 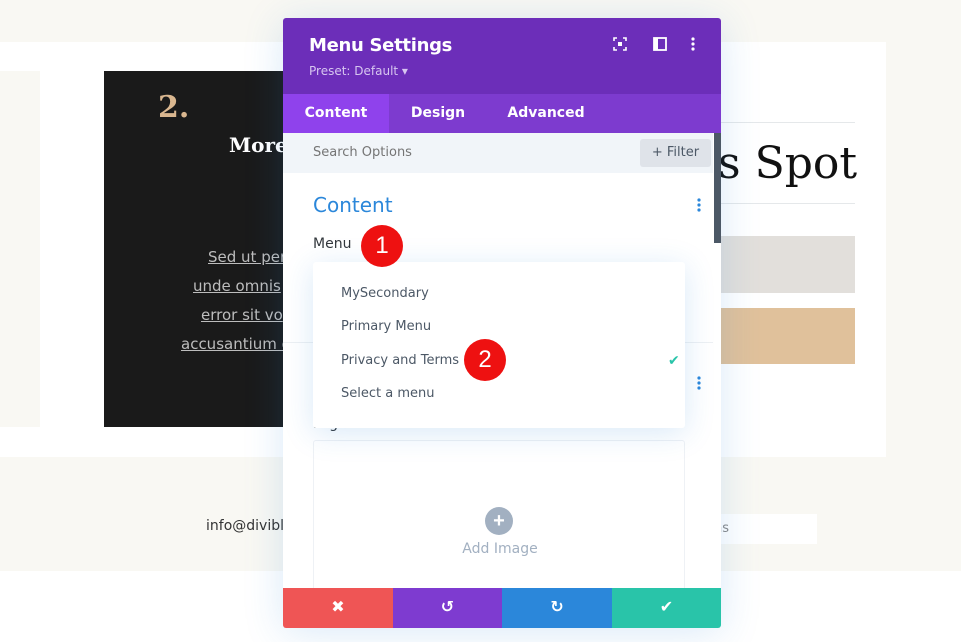 I want to click on tab-design: Design, so click(x=438, y=113).